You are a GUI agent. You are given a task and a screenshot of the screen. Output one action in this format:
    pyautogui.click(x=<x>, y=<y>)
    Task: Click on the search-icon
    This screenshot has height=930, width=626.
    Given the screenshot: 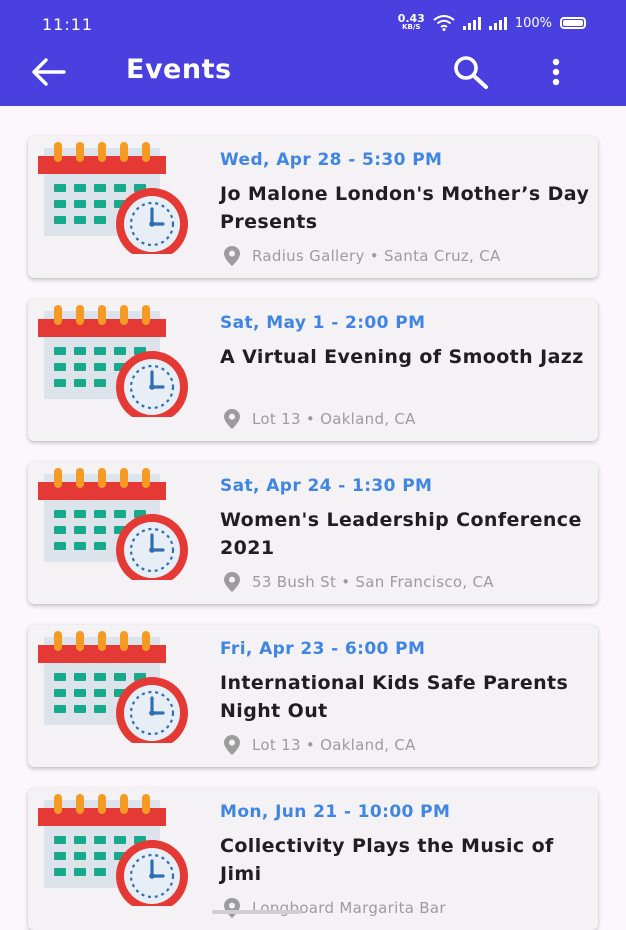 What is the action you would take?
    pyautogui.click(x=471, y=72)
    